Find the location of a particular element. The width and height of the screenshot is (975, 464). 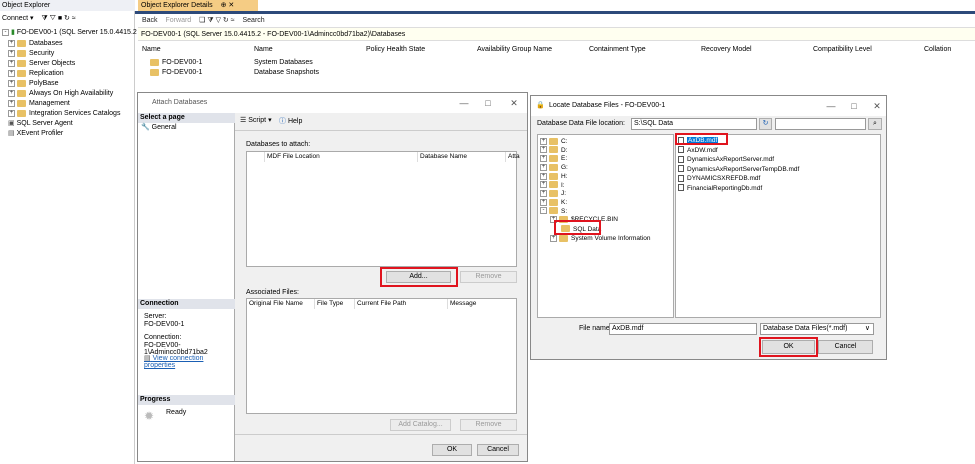

tree-item: ▤ XEvent Profiler is located at coordinates (35, 134).